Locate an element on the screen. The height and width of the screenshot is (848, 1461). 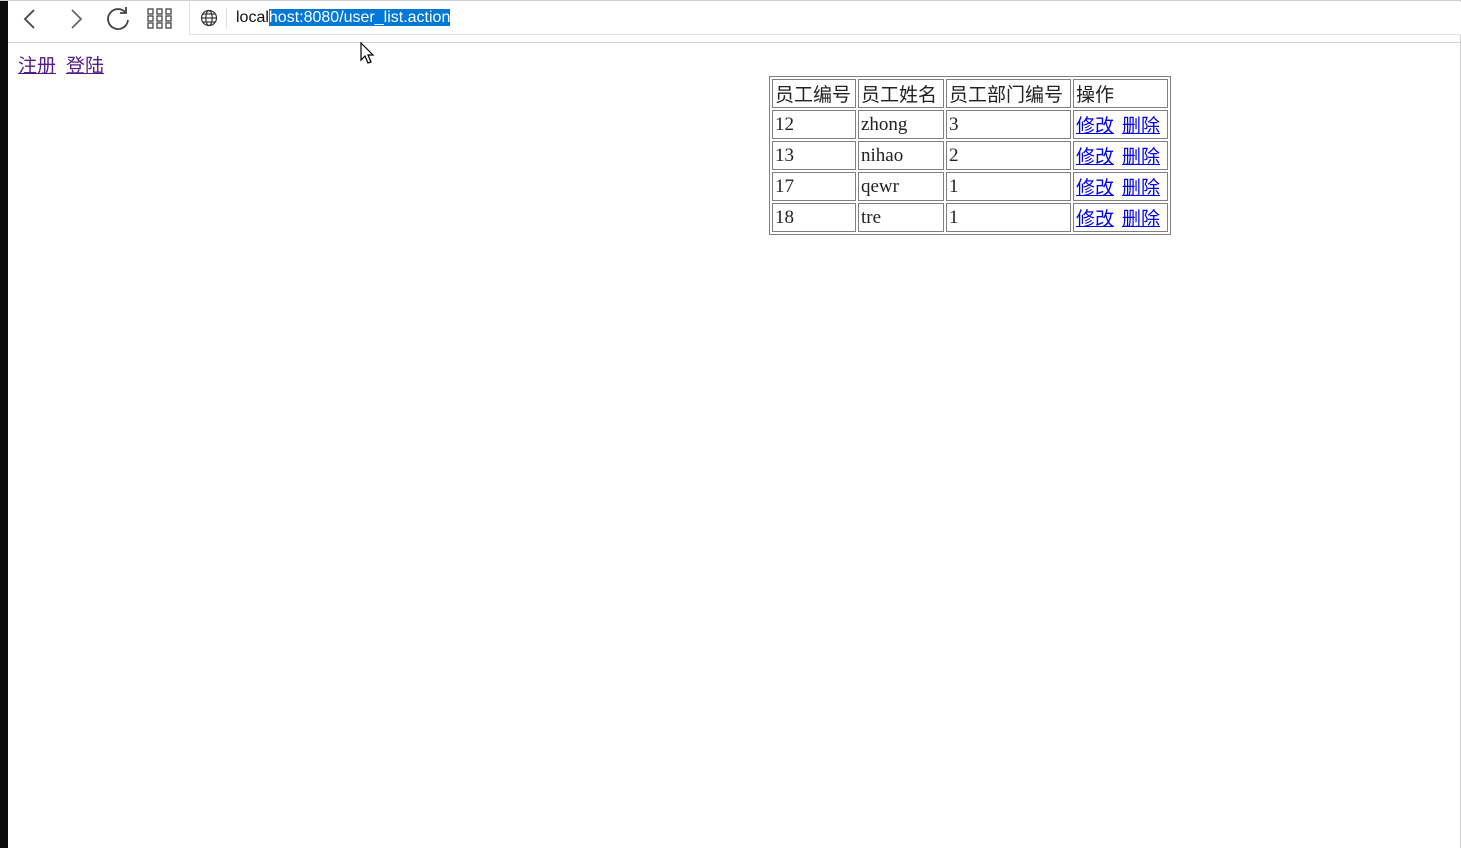
window-left-border is located at coordinates (4, 424).